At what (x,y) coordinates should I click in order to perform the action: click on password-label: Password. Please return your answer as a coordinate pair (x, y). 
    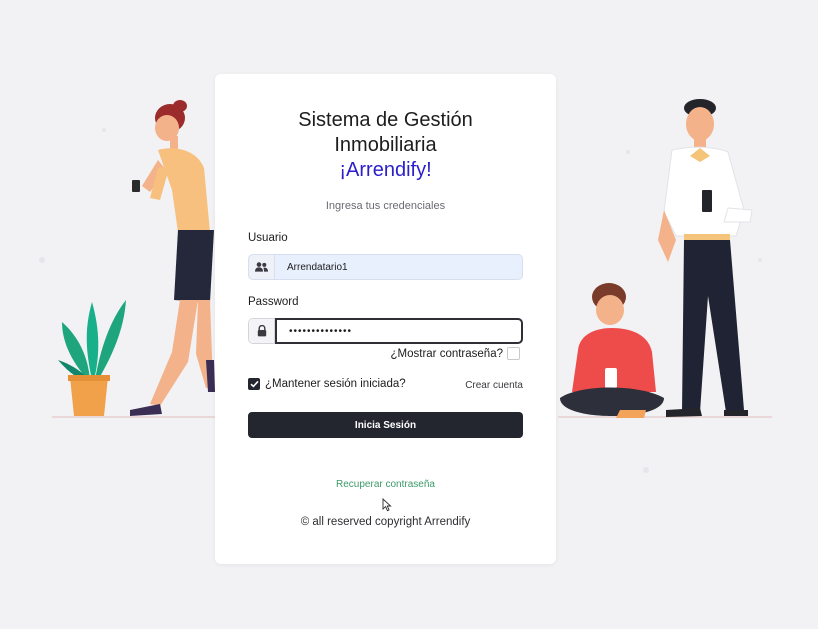
    Looking at the image, I should click on (273, 302).